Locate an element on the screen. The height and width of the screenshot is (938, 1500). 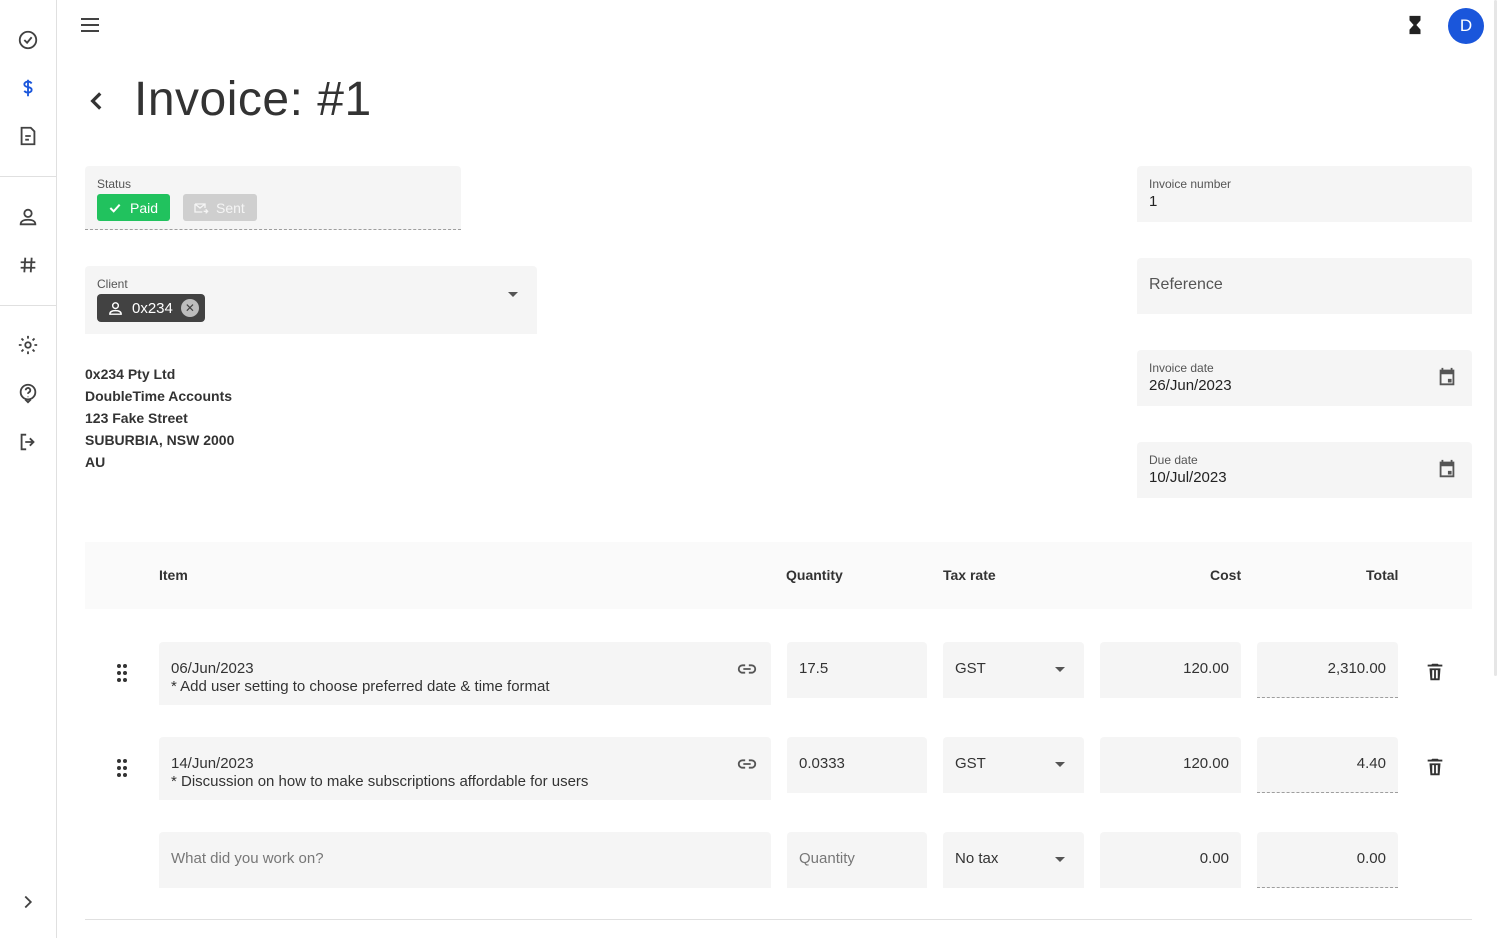
new-tax-select: No tax is located at coordinates (1013, 860).